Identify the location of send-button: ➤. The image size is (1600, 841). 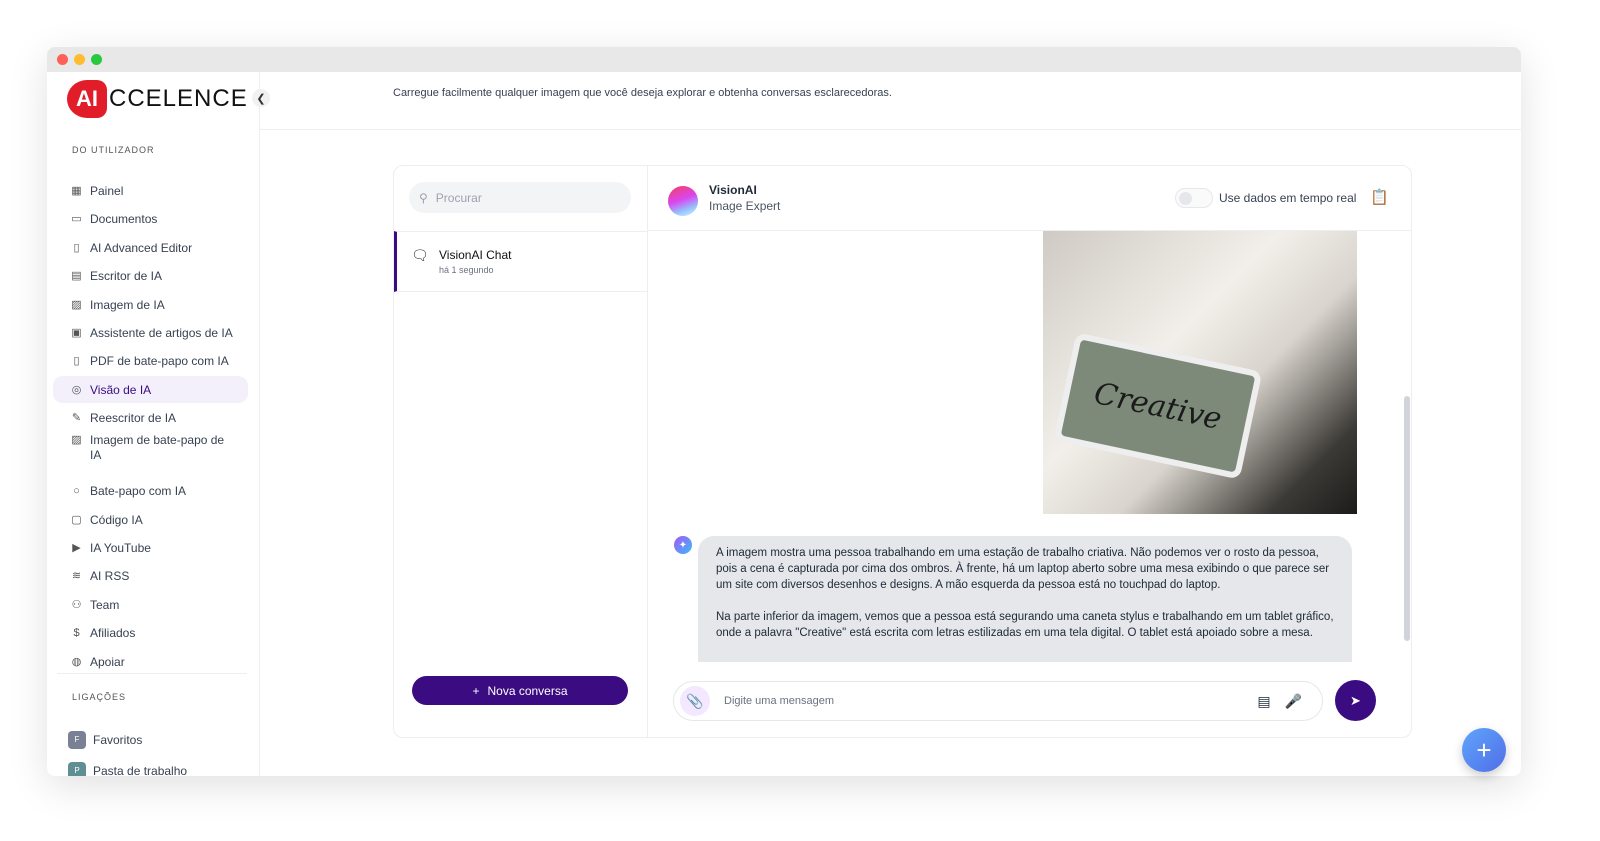
(1355, 700).